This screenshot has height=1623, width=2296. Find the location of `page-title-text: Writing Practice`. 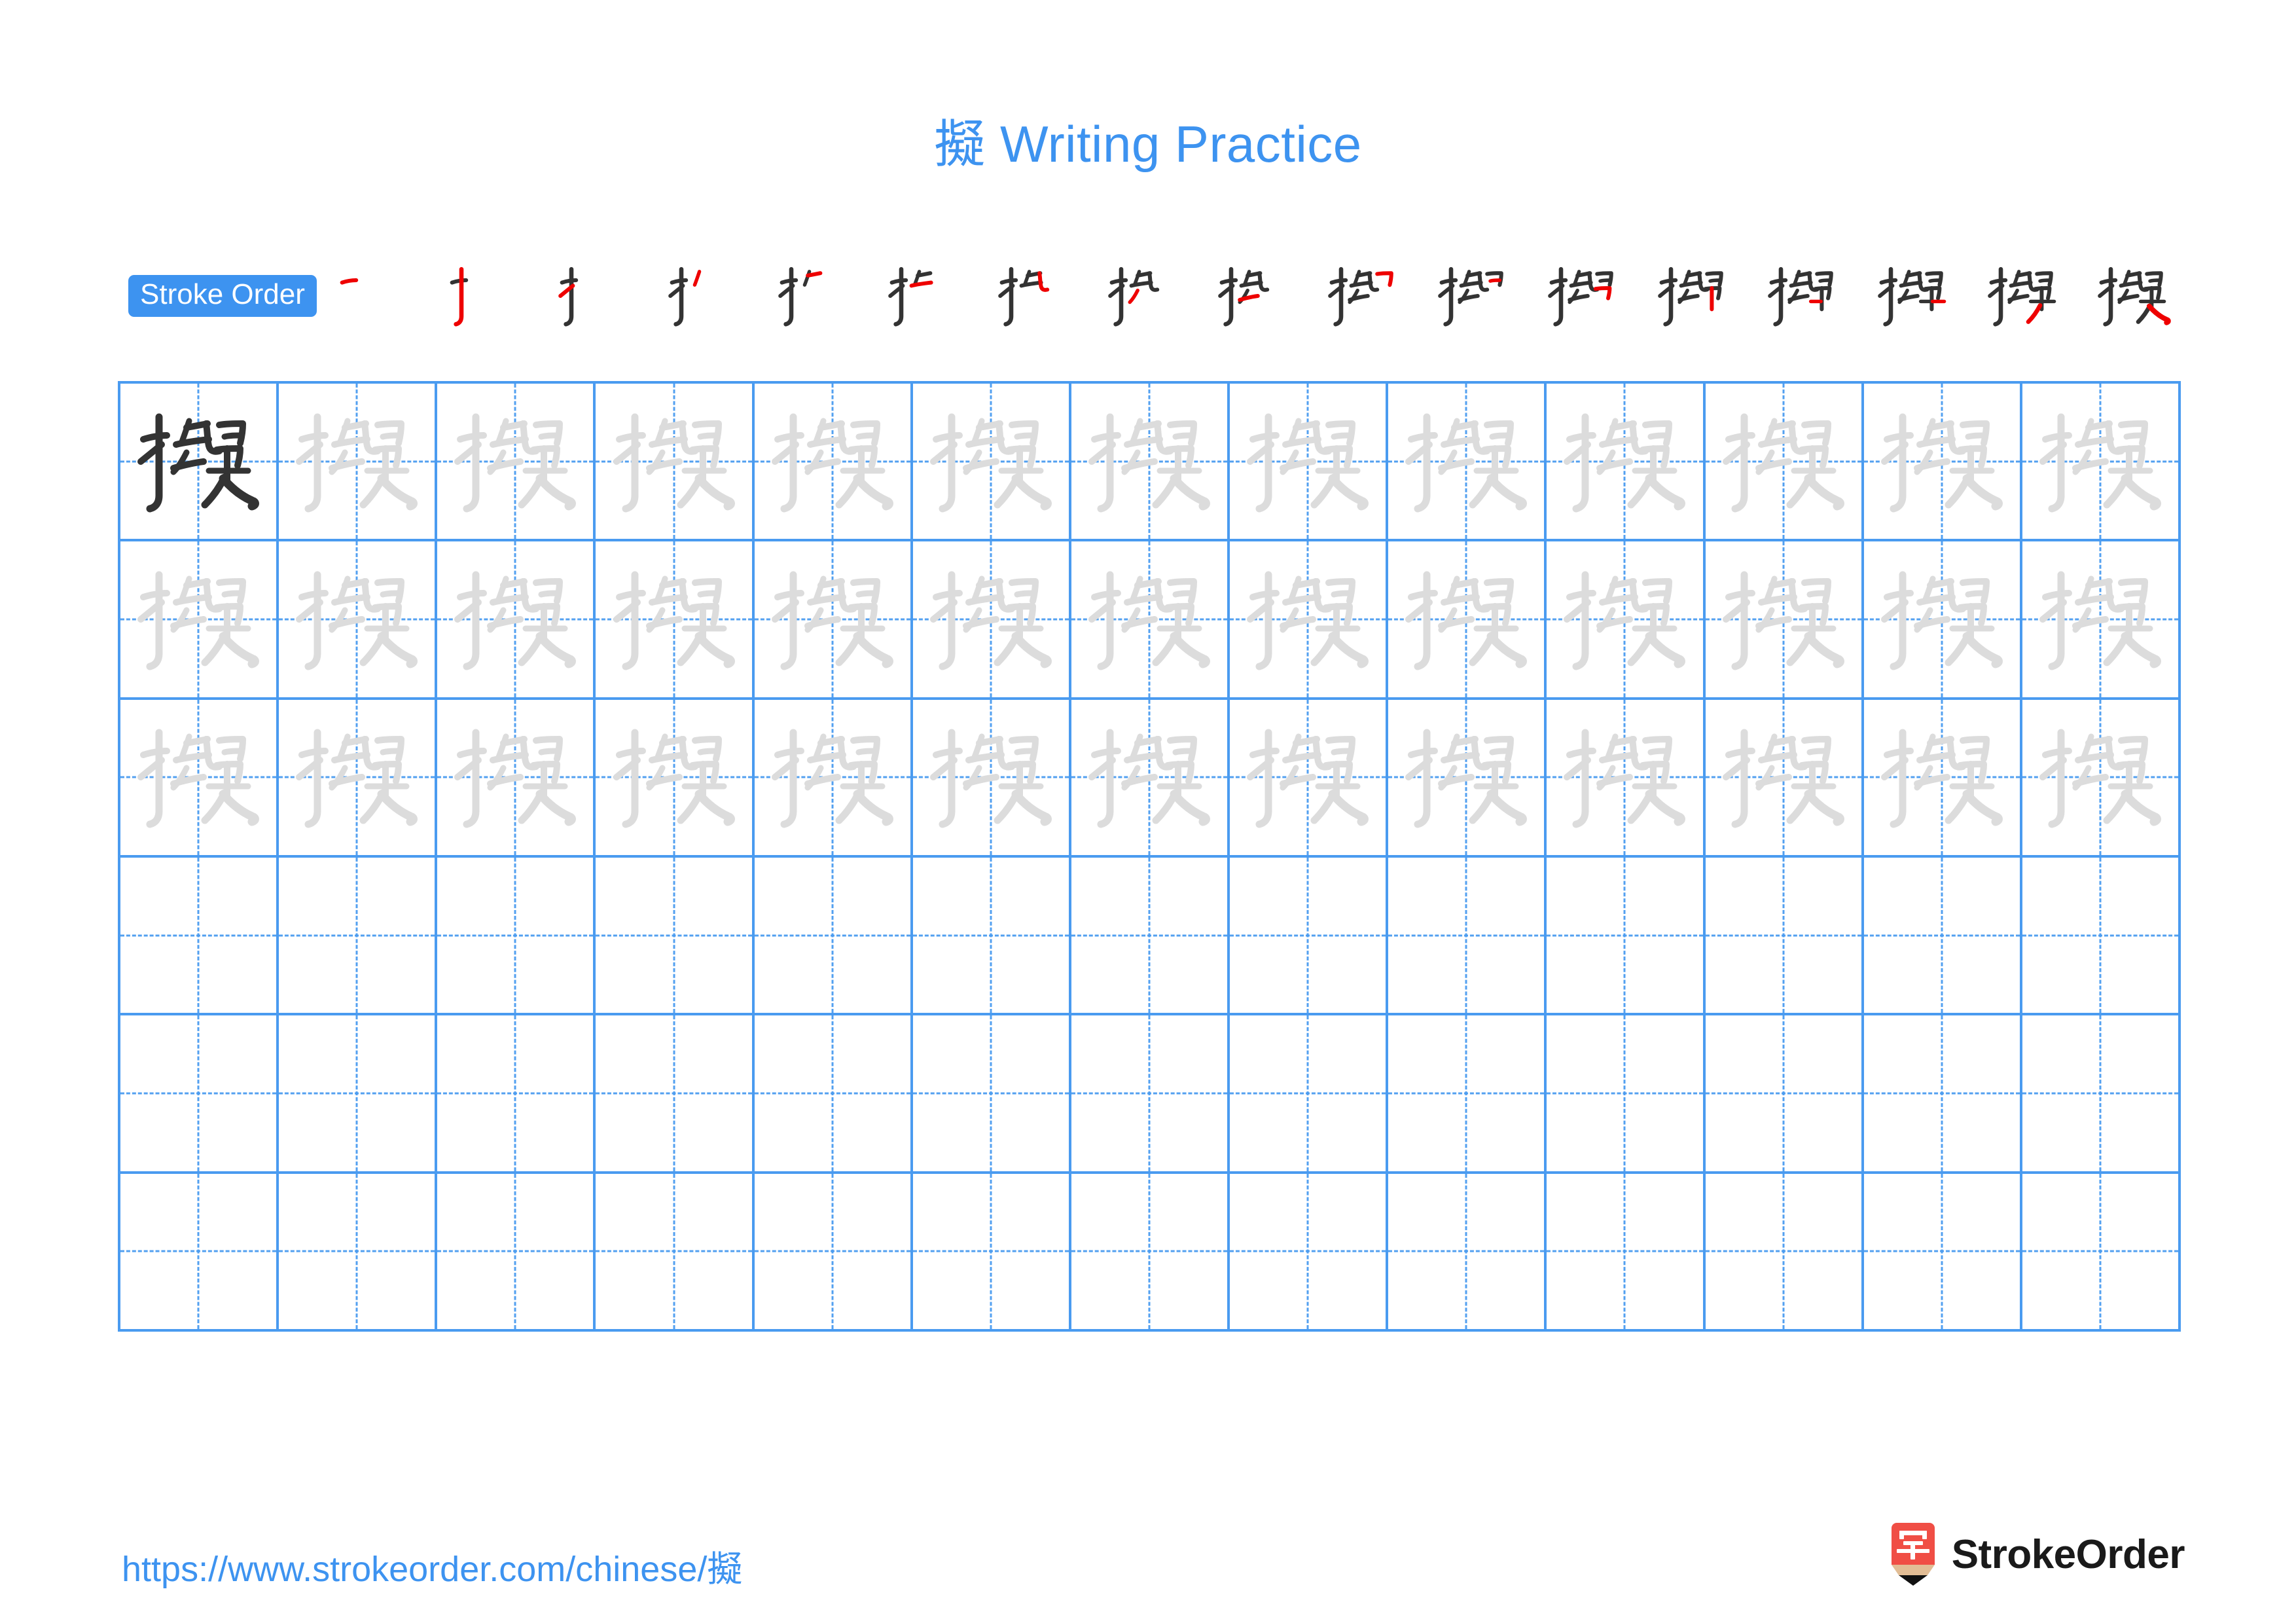

page-title-text: Writing Practice is located at coordinates (1180, 144).